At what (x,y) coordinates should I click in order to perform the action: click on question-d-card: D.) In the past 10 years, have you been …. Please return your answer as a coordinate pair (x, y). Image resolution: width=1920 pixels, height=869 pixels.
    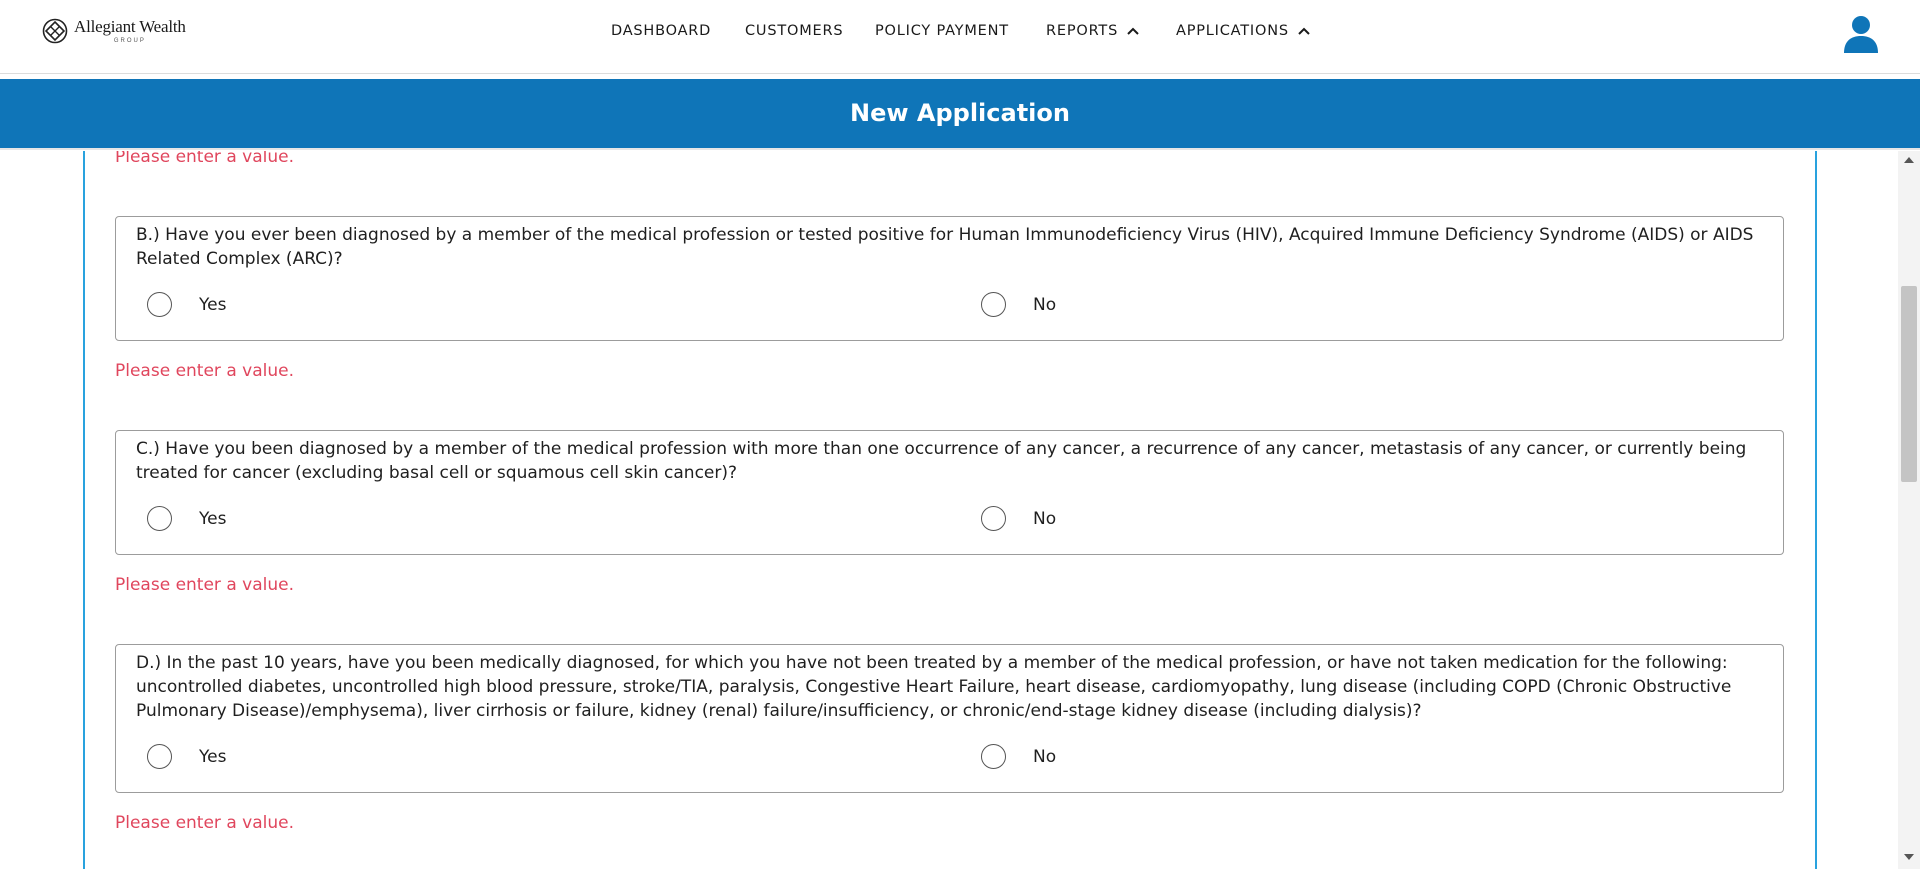
    Looking at the image, I should click on (949, 718).